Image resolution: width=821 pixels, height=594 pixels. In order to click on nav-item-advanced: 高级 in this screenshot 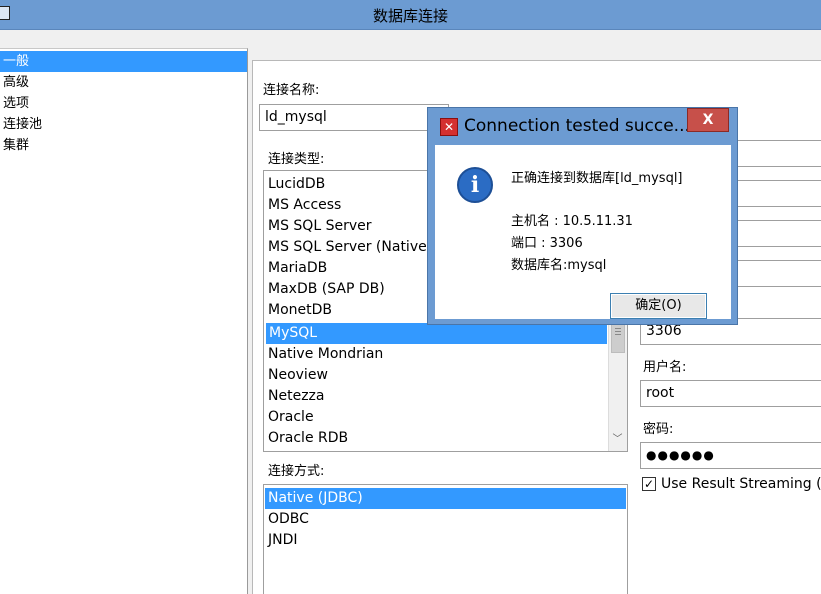, I will do `click(123, 82)`.